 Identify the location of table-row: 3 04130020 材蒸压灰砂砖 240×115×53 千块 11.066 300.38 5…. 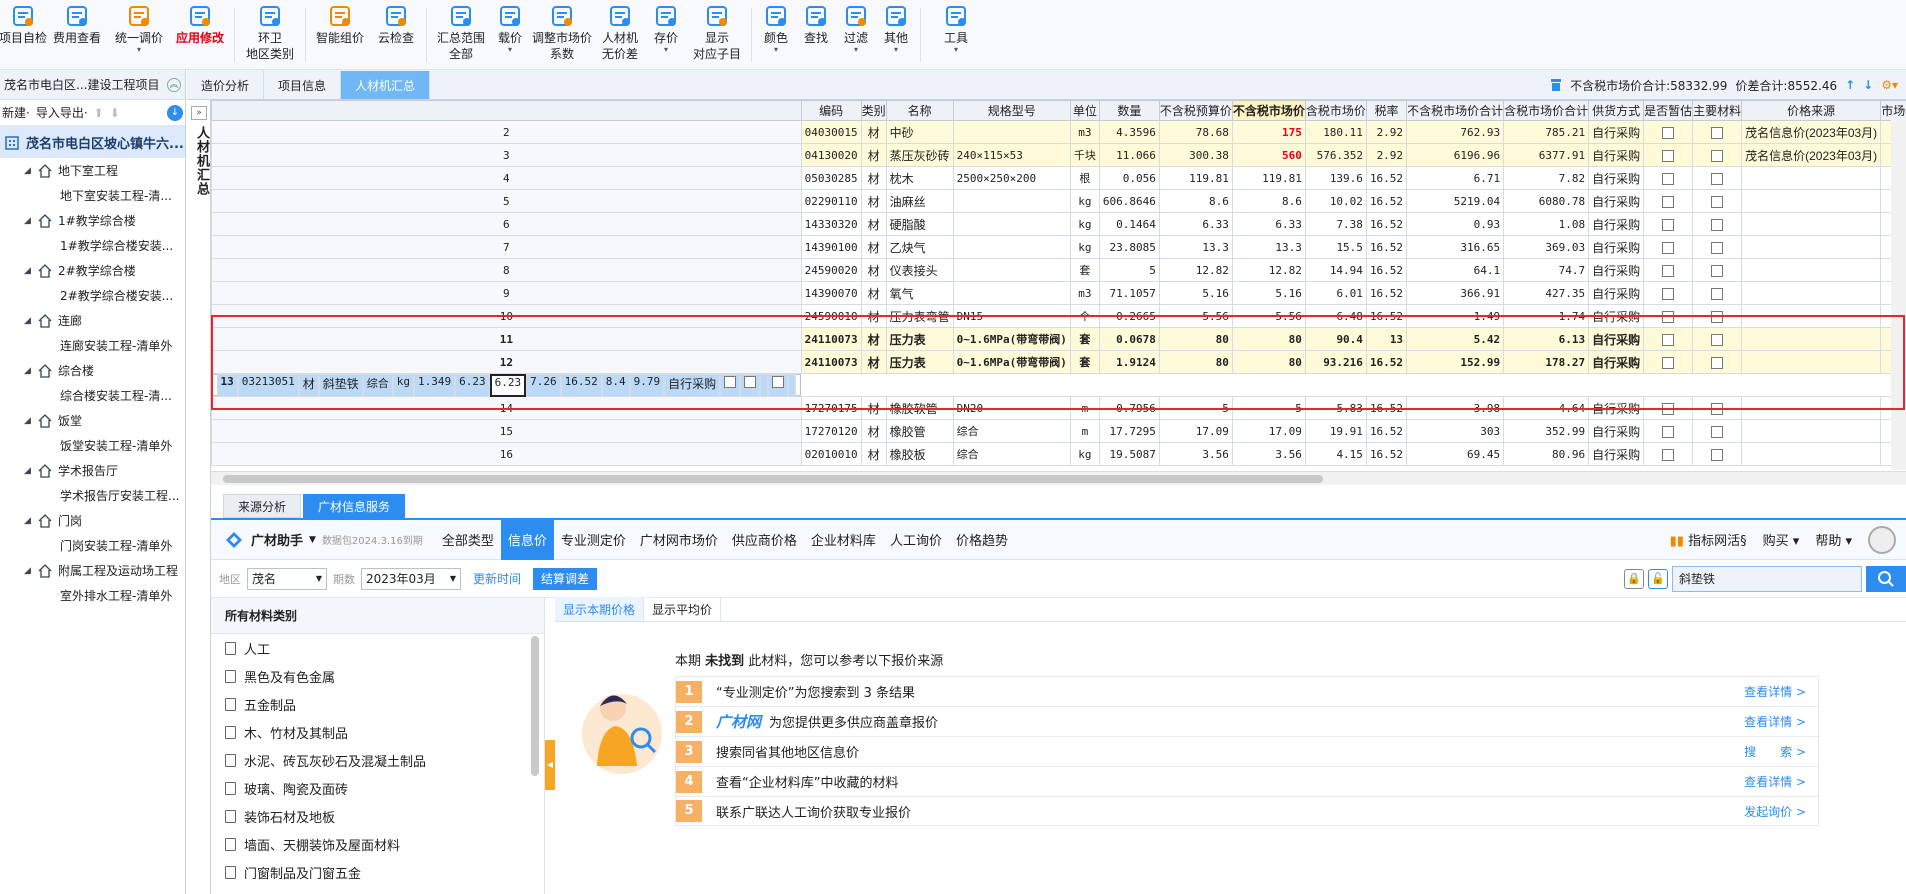
(1058, 155).